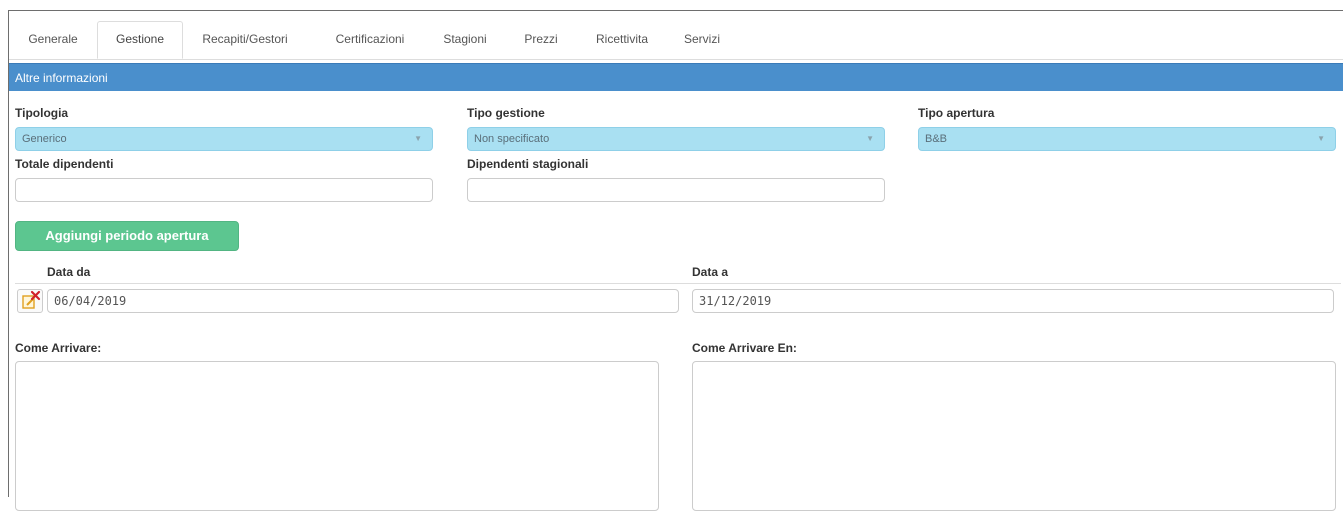 Image resolution: width=1343 pixels, height=511 pixels. I want to click on tab-gestione: Gestione, so click(140, 40).